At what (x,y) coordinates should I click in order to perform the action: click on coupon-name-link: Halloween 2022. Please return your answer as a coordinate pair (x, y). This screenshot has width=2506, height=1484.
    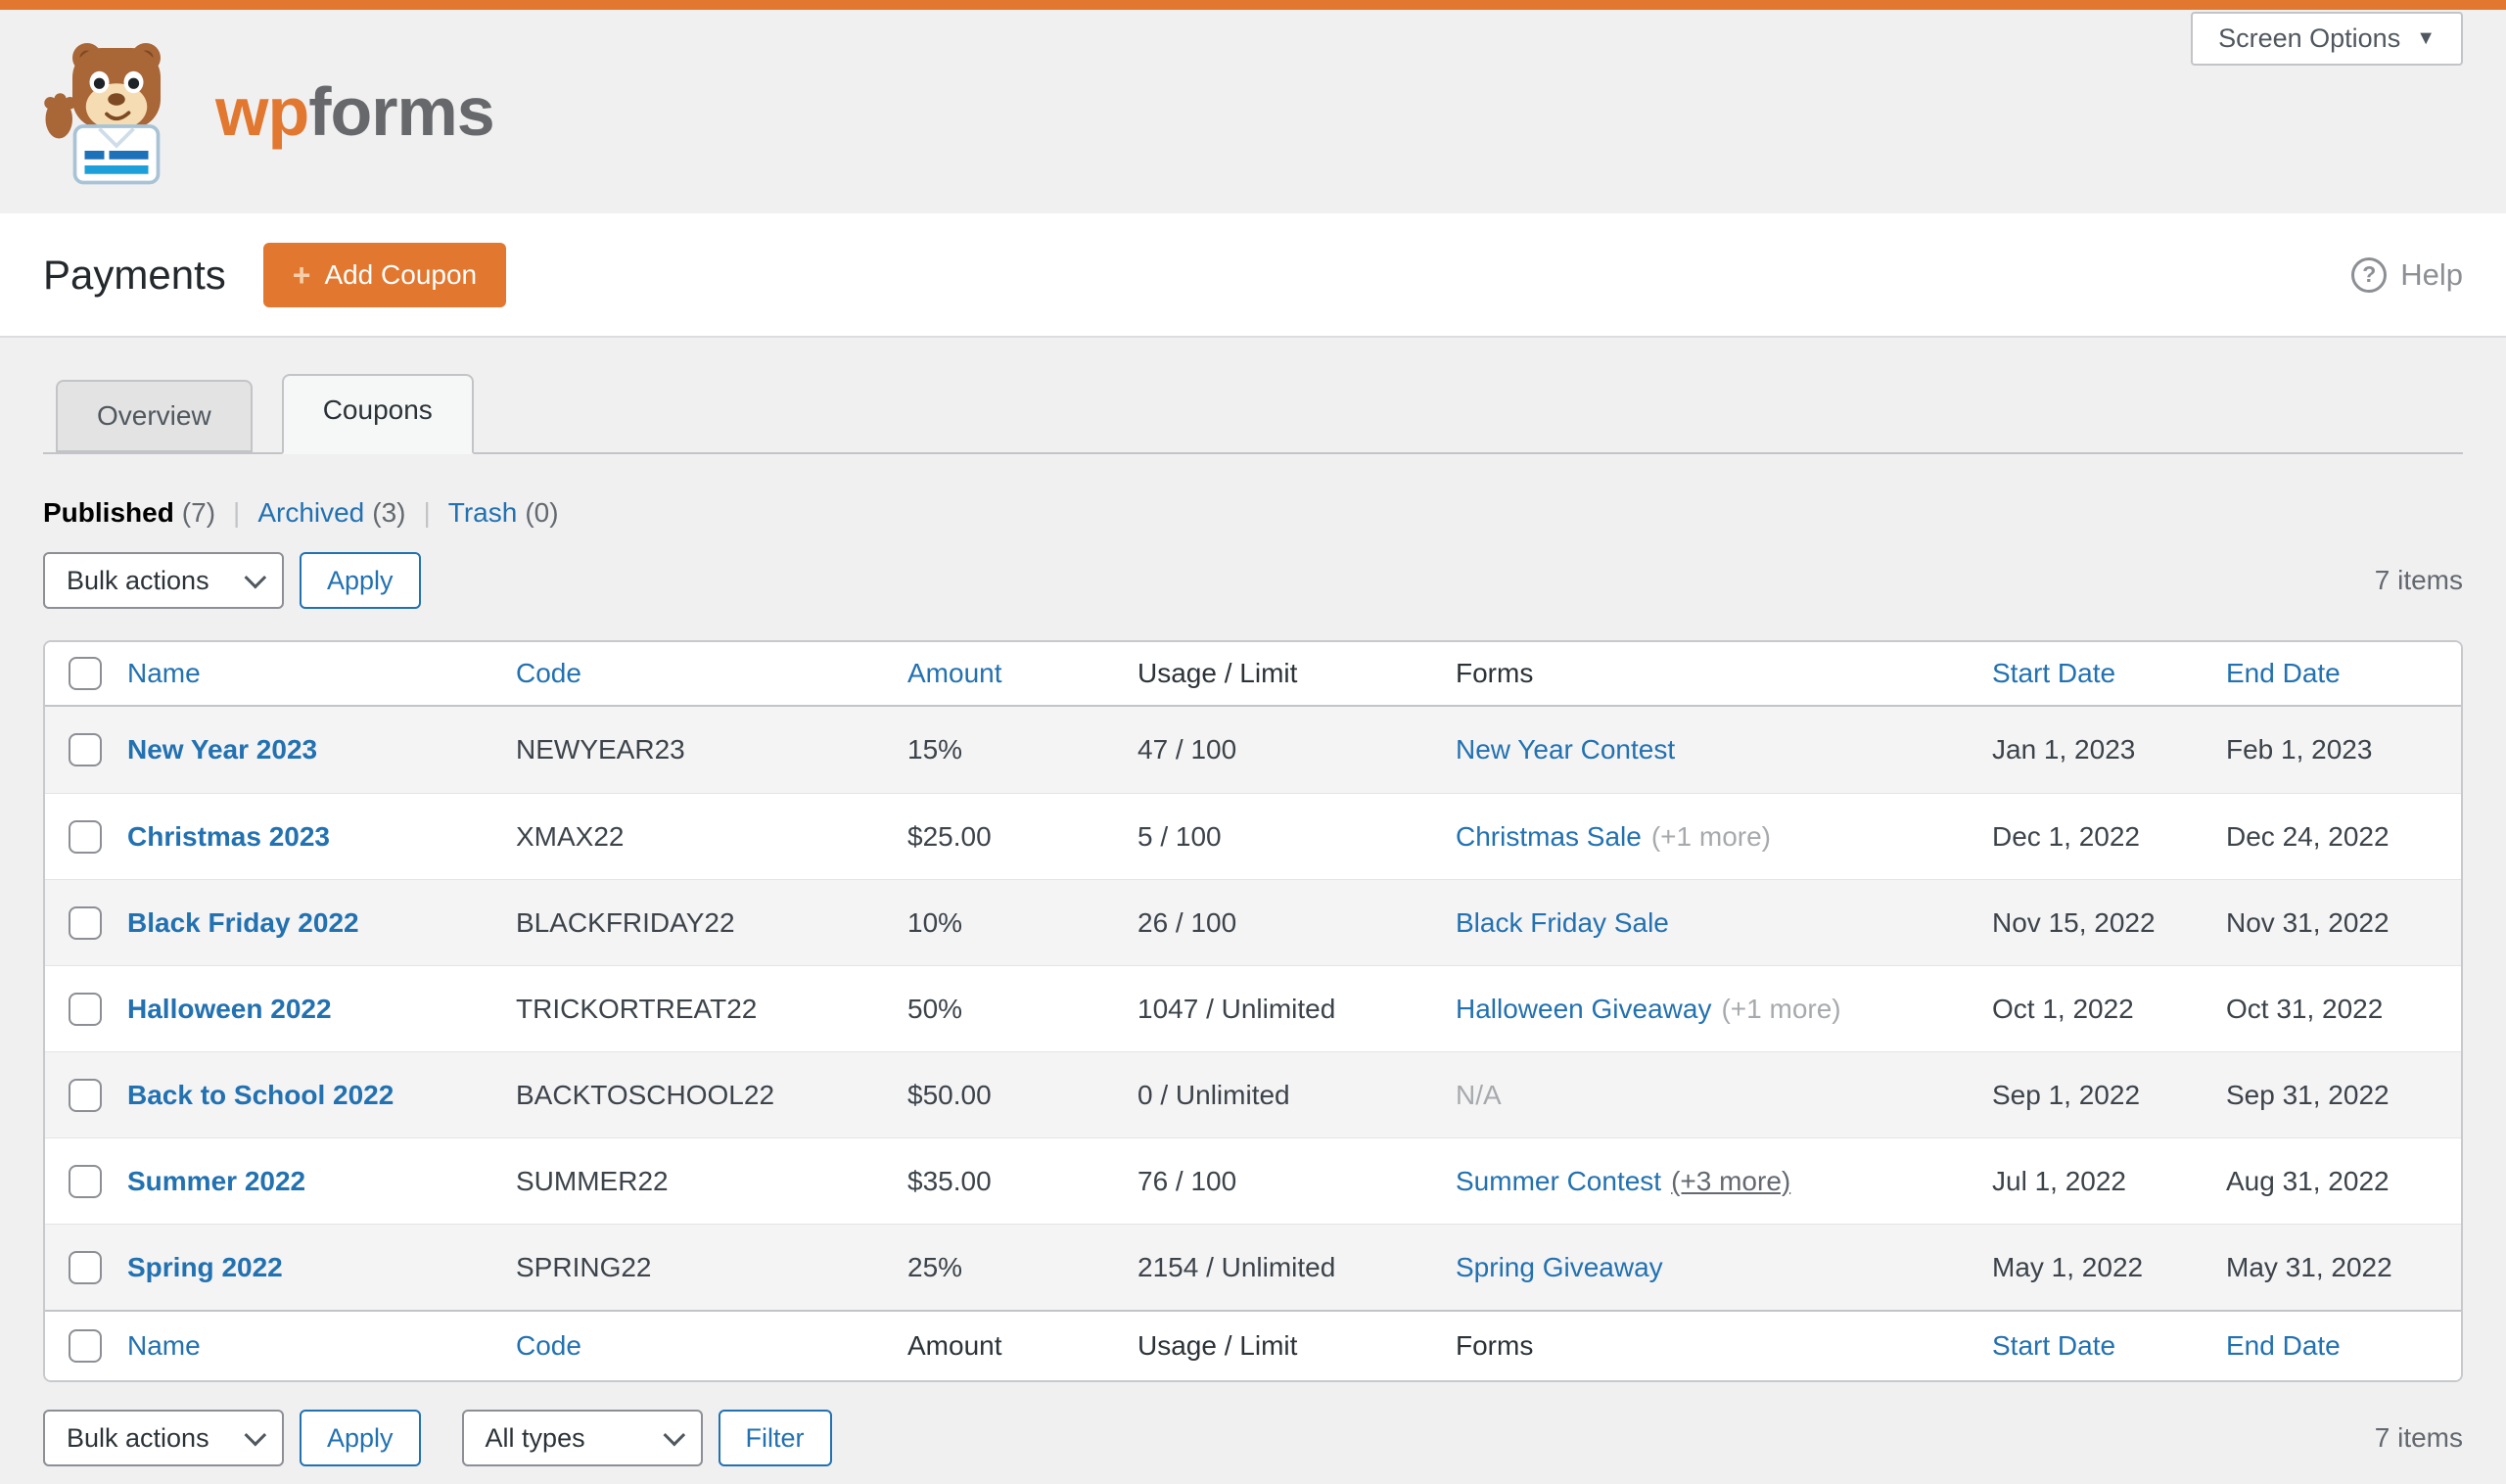
    Looking at the image, I should click on (229, 1009).